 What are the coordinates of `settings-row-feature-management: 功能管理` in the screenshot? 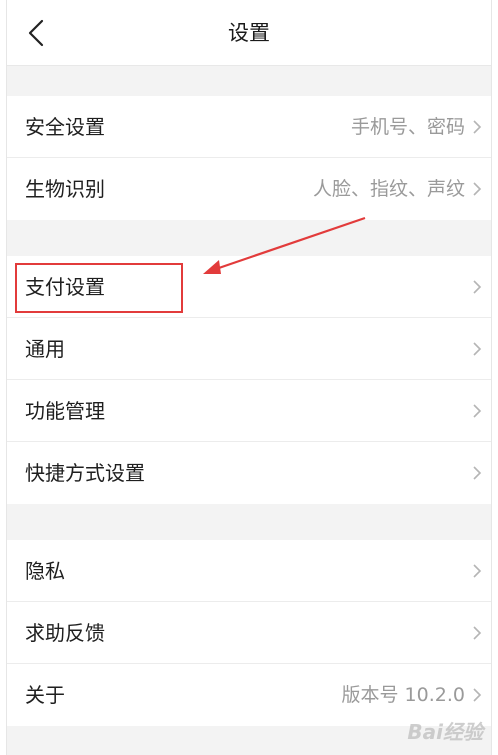 It's located at (249, 411).